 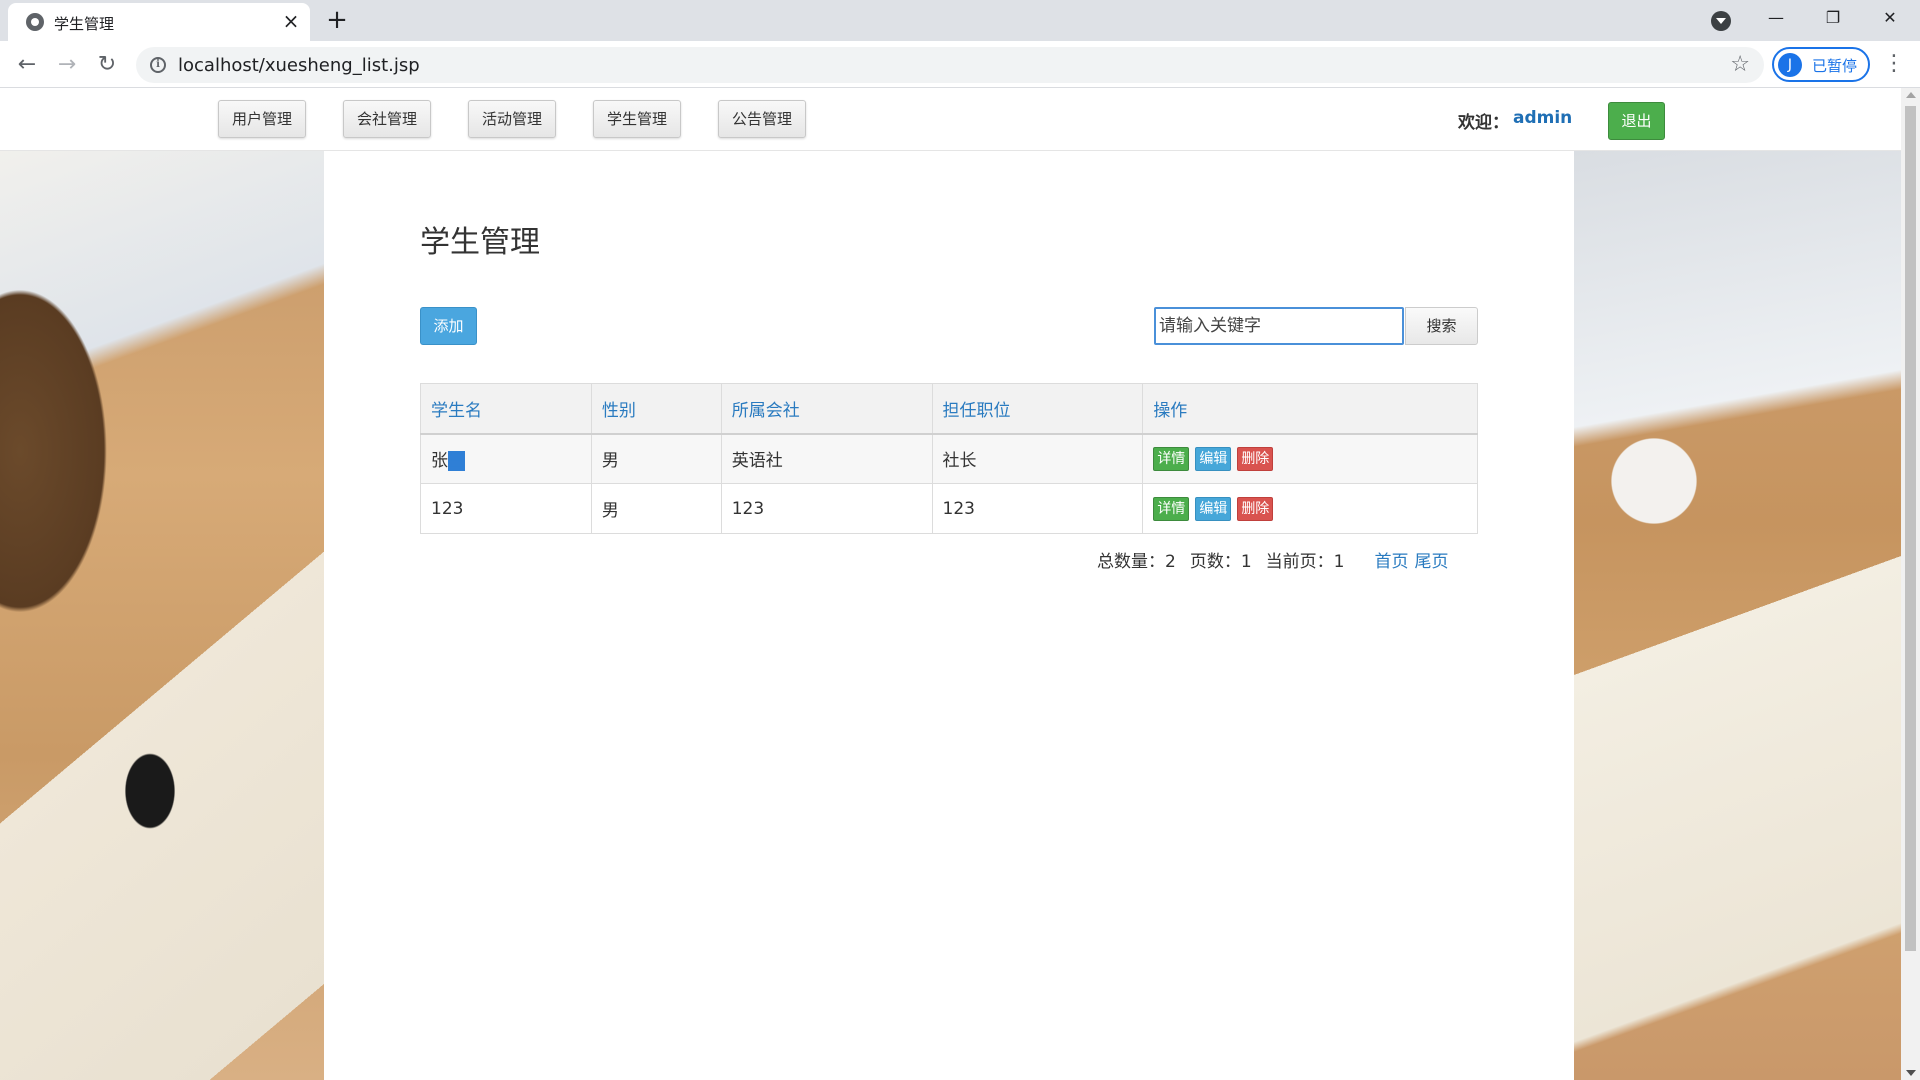 What do you see at coordinates (512, 119) in the screenshot?
I see `nav-activity-management: 活动管理` at bounding box center [512, 119].